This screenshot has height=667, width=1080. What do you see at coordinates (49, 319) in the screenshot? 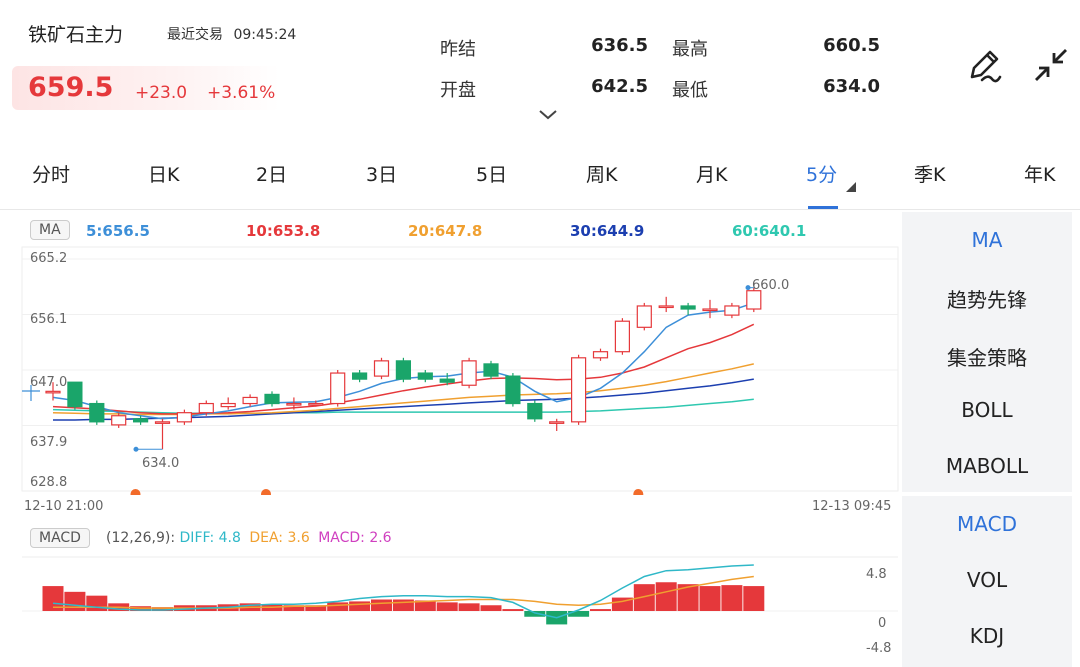
I see `y-label-2: 656.1` at bounding box center [49, 319].